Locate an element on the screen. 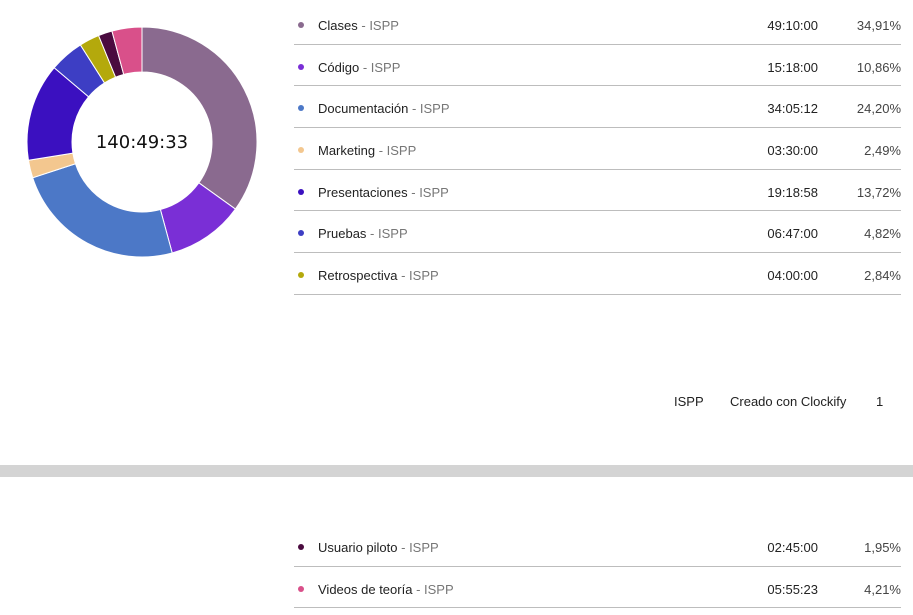  page-separator is located at coordinates (456, 471).